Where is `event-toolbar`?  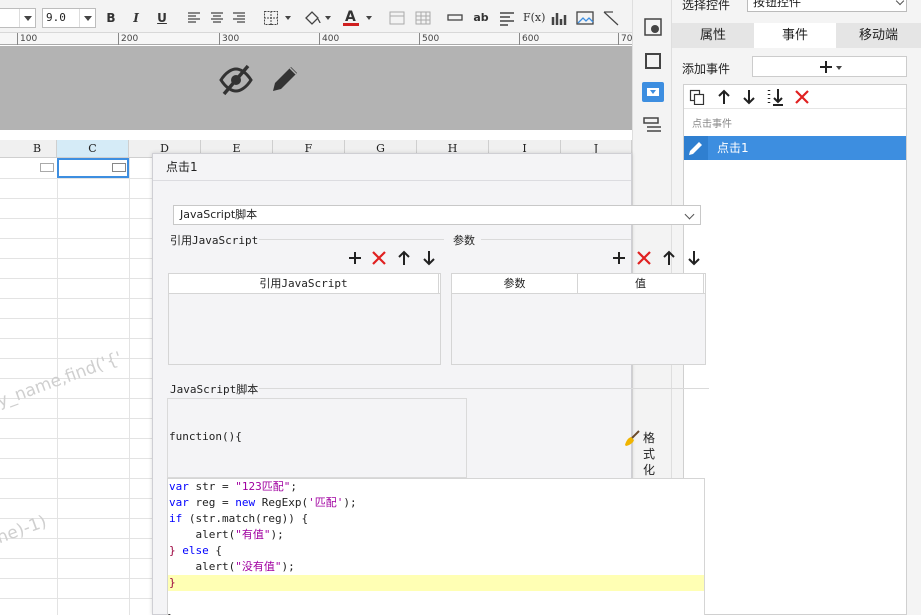
event-toolbar is located at coordinates (795, 97).